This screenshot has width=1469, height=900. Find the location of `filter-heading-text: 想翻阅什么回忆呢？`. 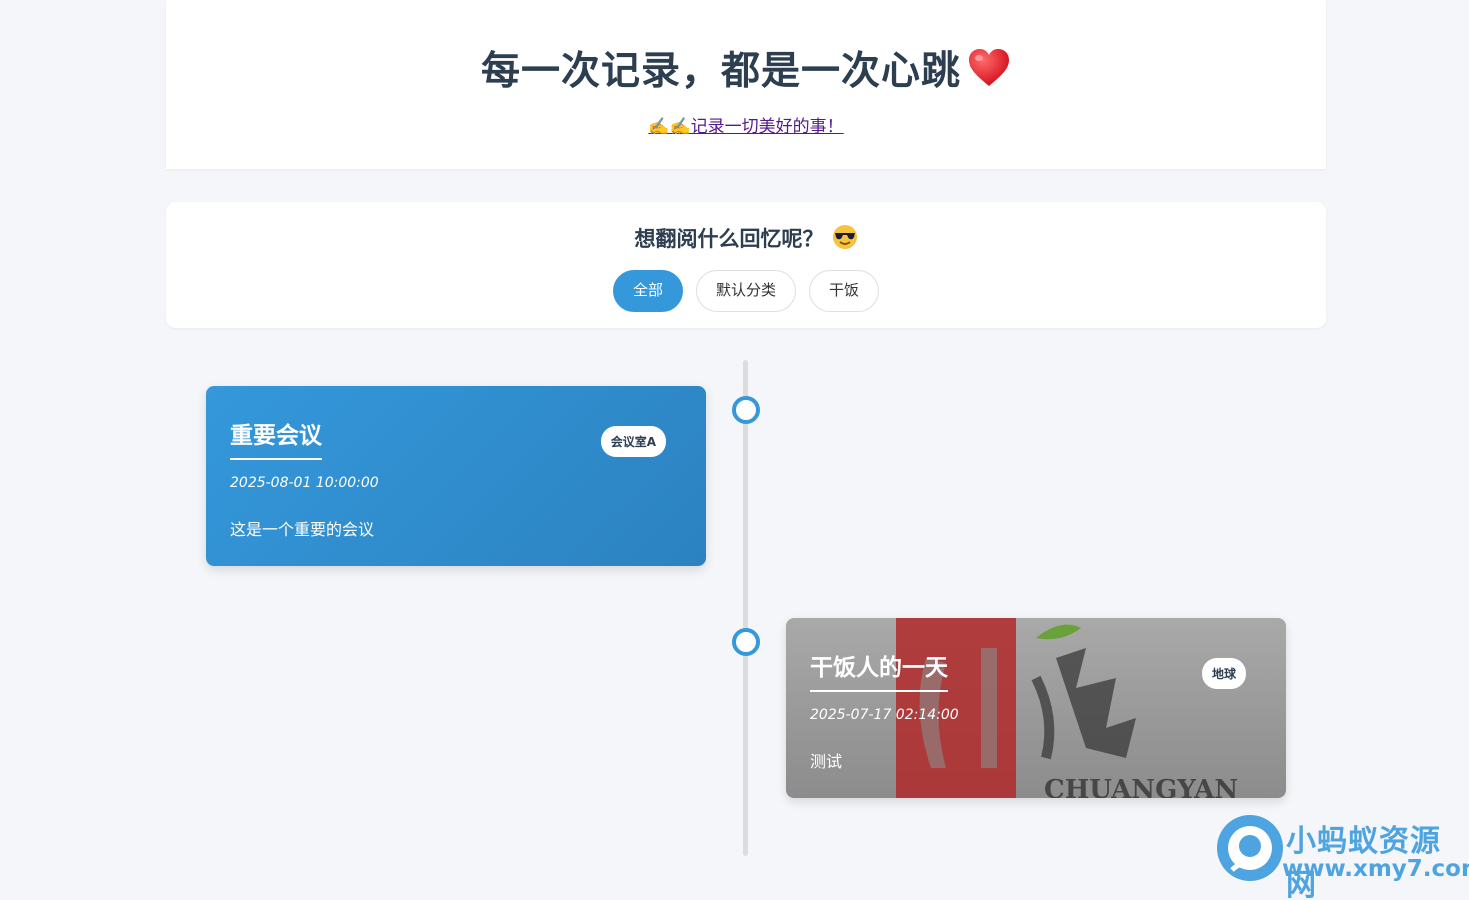

filter-heading-text: 想翻阅什么回忆呢？ is located at coordinates (729, 239).